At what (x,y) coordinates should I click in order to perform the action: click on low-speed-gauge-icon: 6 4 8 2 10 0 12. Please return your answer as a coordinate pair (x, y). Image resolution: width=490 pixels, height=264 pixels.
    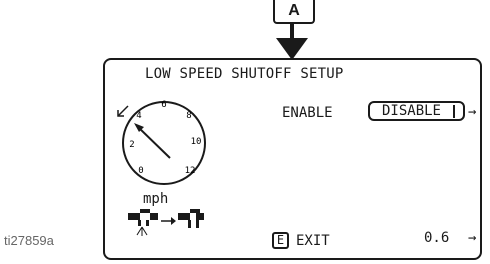
    Looking at the image, I should click on (161, 142).